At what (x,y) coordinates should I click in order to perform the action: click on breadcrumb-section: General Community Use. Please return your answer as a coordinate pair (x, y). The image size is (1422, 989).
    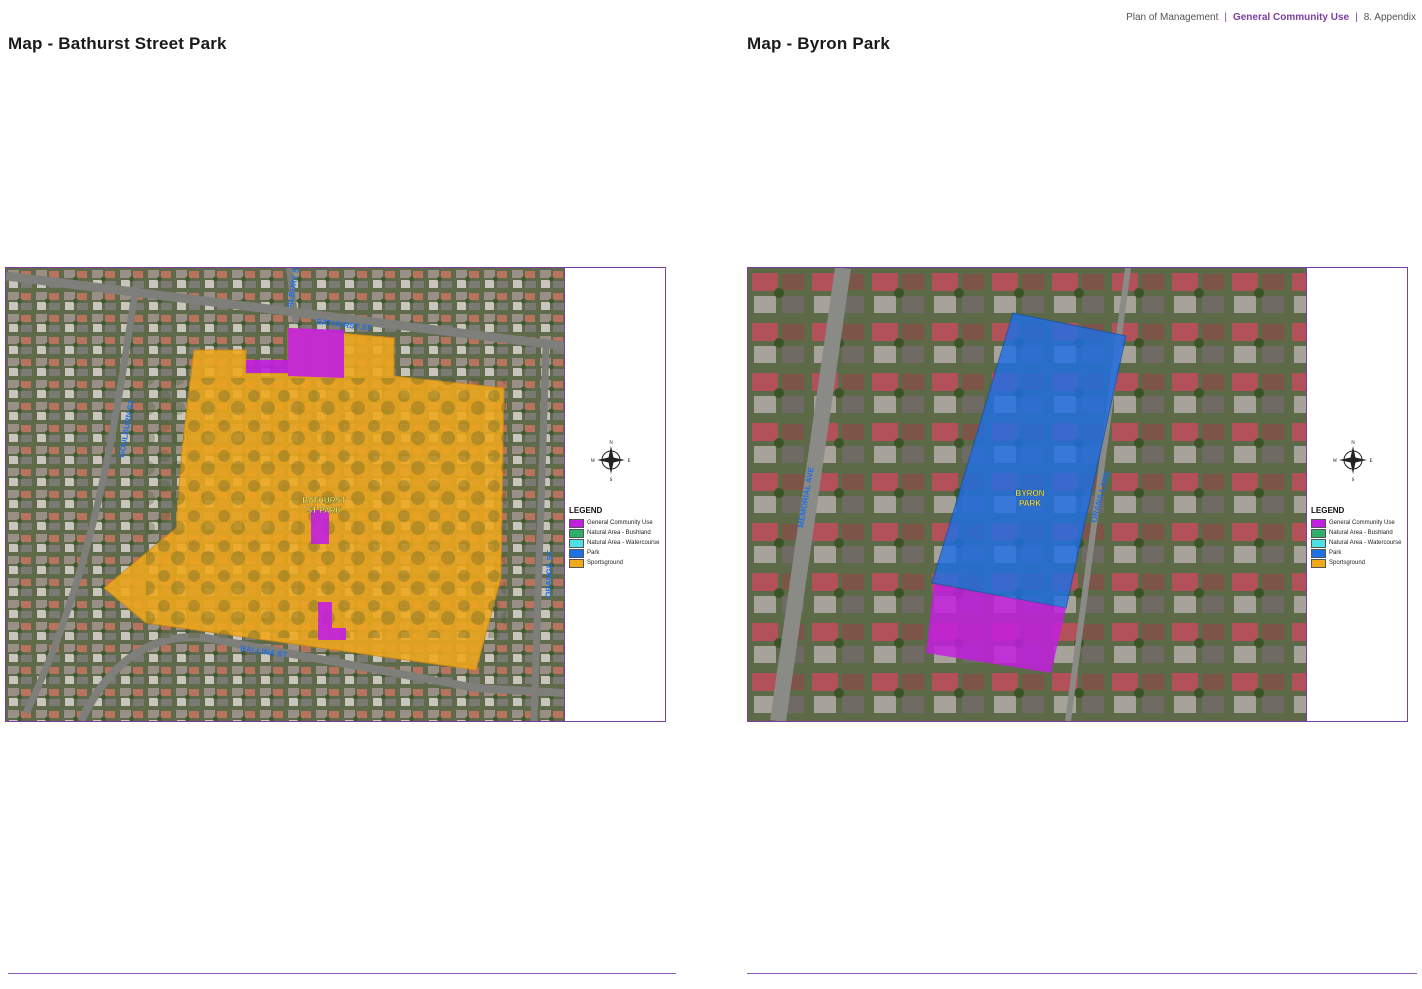
    Looking at the image, I should click on (1291, 17).